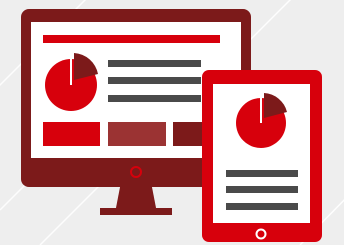 The height and width of the screenshot is (245, 344). I want to click on monitor-stand-base, so click(136, 211).